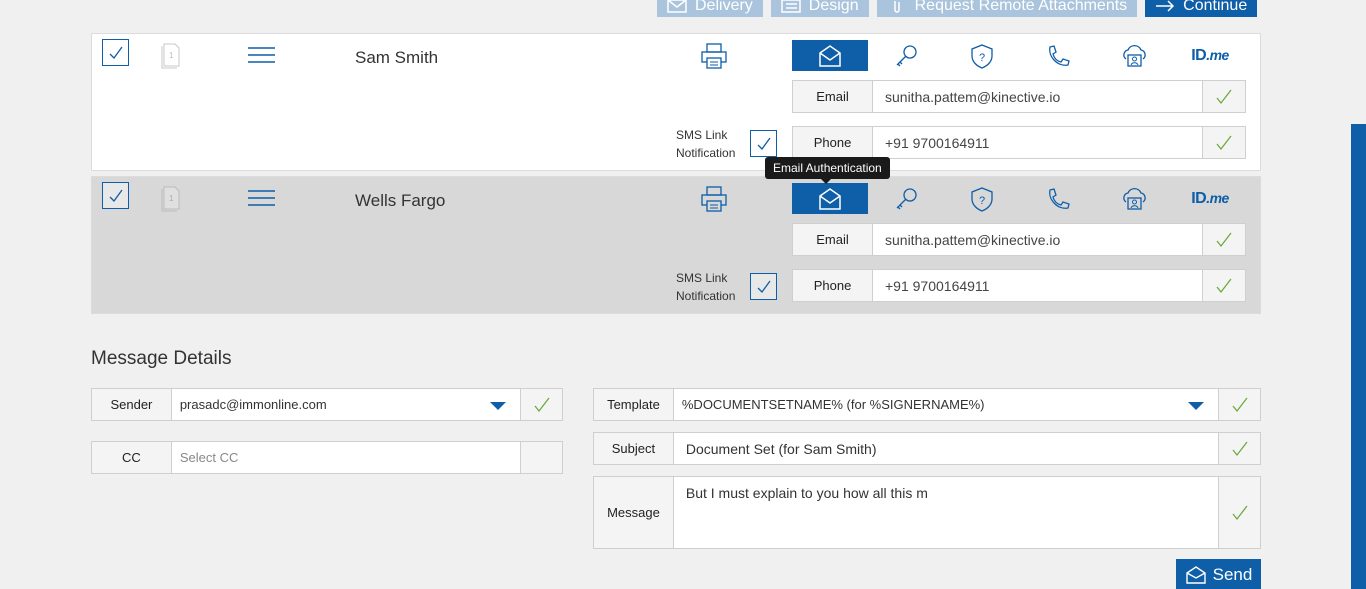 This screenshot has height=589, width=1366. I want to click on subject-input: Document Set (for Sam Smith), so click(946, 448).